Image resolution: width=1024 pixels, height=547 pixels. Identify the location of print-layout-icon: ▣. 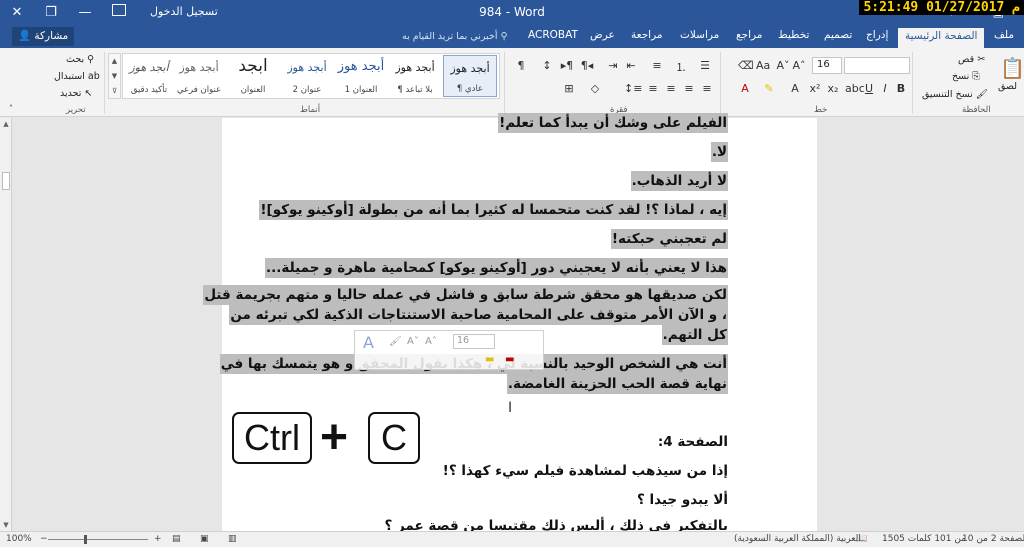
(204, 539).